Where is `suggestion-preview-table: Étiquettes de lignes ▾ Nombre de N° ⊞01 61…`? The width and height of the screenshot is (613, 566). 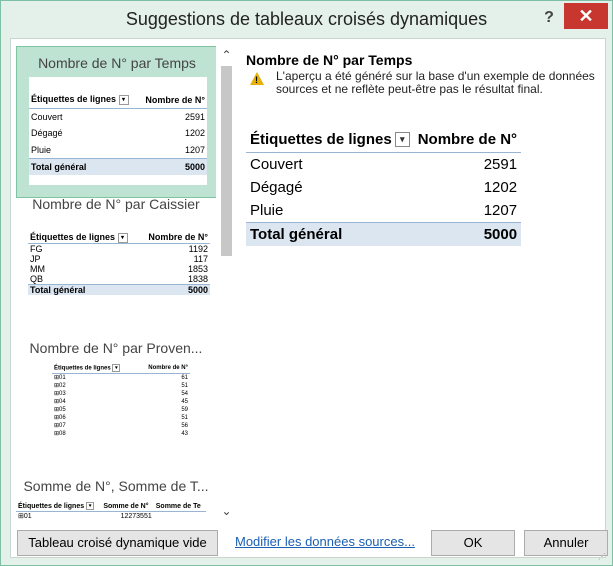
suggestion-preview-table: Étiquettes de lignes ▾ Nombre de N° ⊞01 61… is located at coordinates (121, 401).